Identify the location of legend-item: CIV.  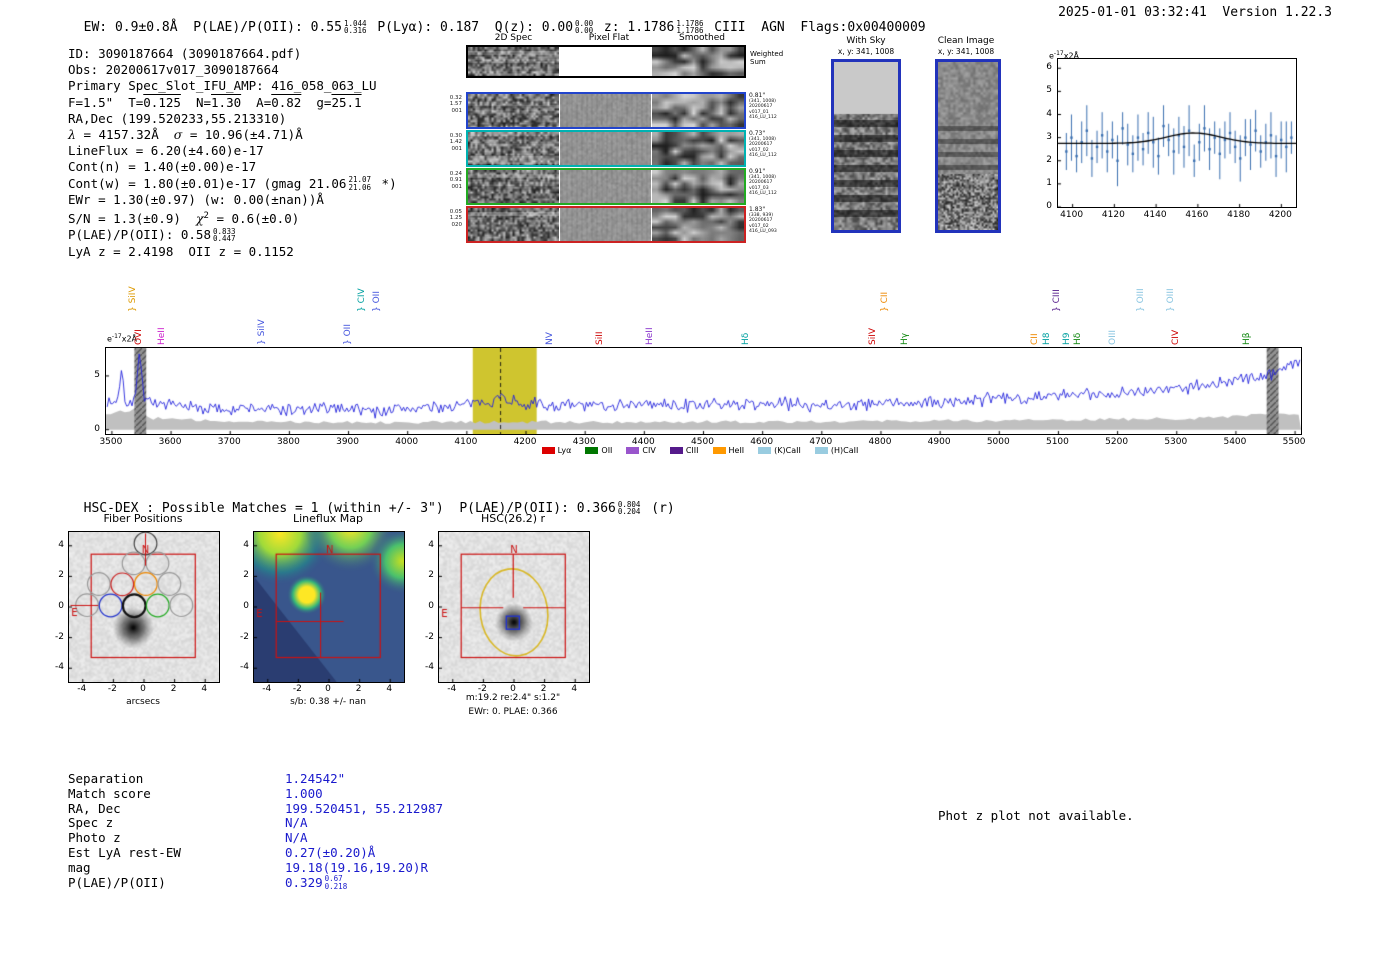
(641, 450).